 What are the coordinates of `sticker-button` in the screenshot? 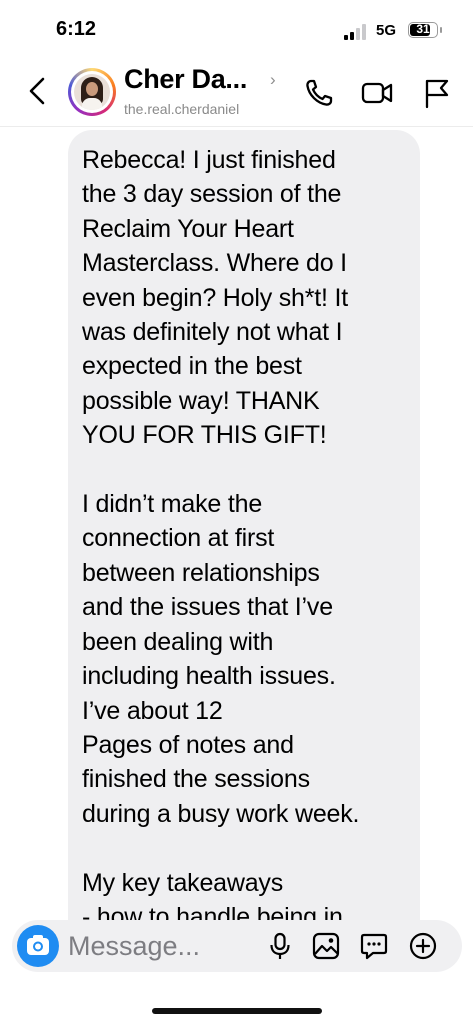 It's located at (374, 946).